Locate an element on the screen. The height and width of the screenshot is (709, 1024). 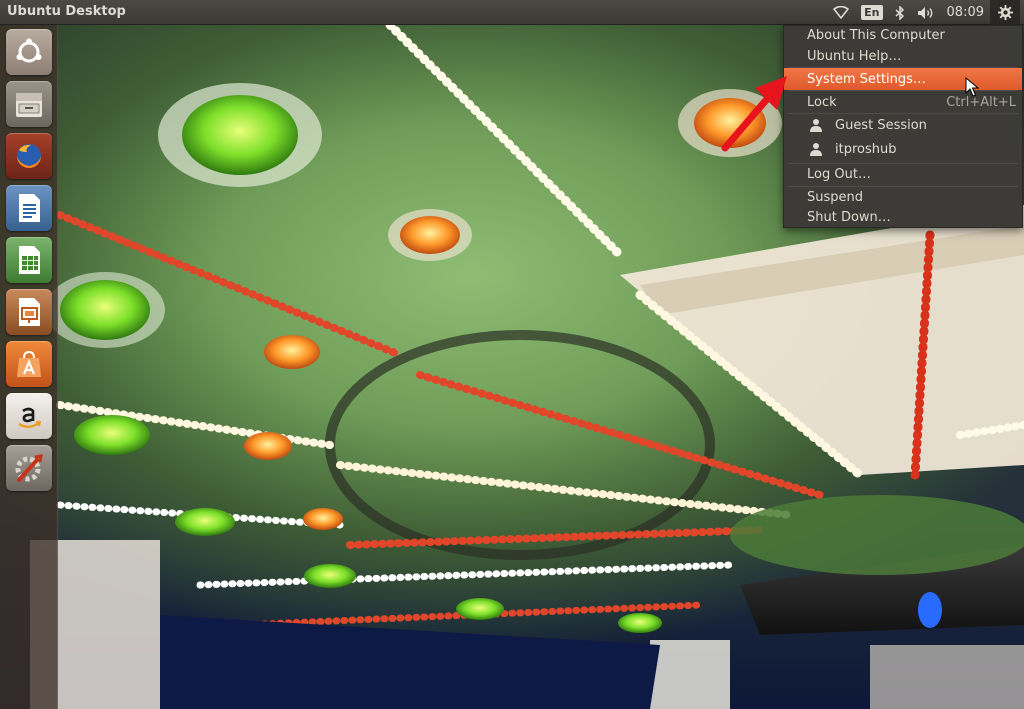
network-indicator is located at coordinates (841, 12).